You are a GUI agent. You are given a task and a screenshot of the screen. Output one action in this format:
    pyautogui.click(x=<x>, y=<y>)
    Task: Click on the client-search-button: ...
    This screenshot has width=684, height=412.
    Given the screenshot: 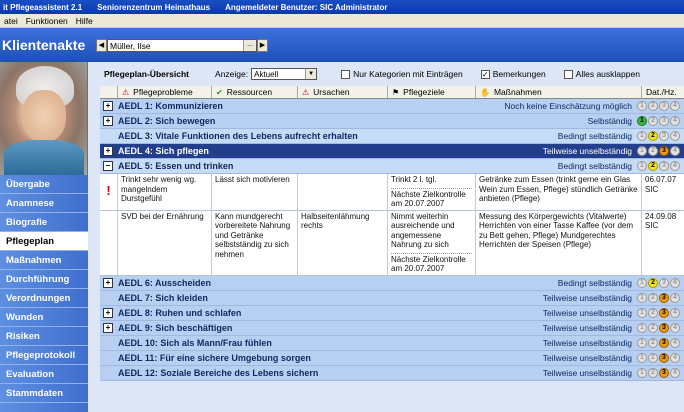 What is the action you would take?
    pyautogui.click(x=249, y=45)
    